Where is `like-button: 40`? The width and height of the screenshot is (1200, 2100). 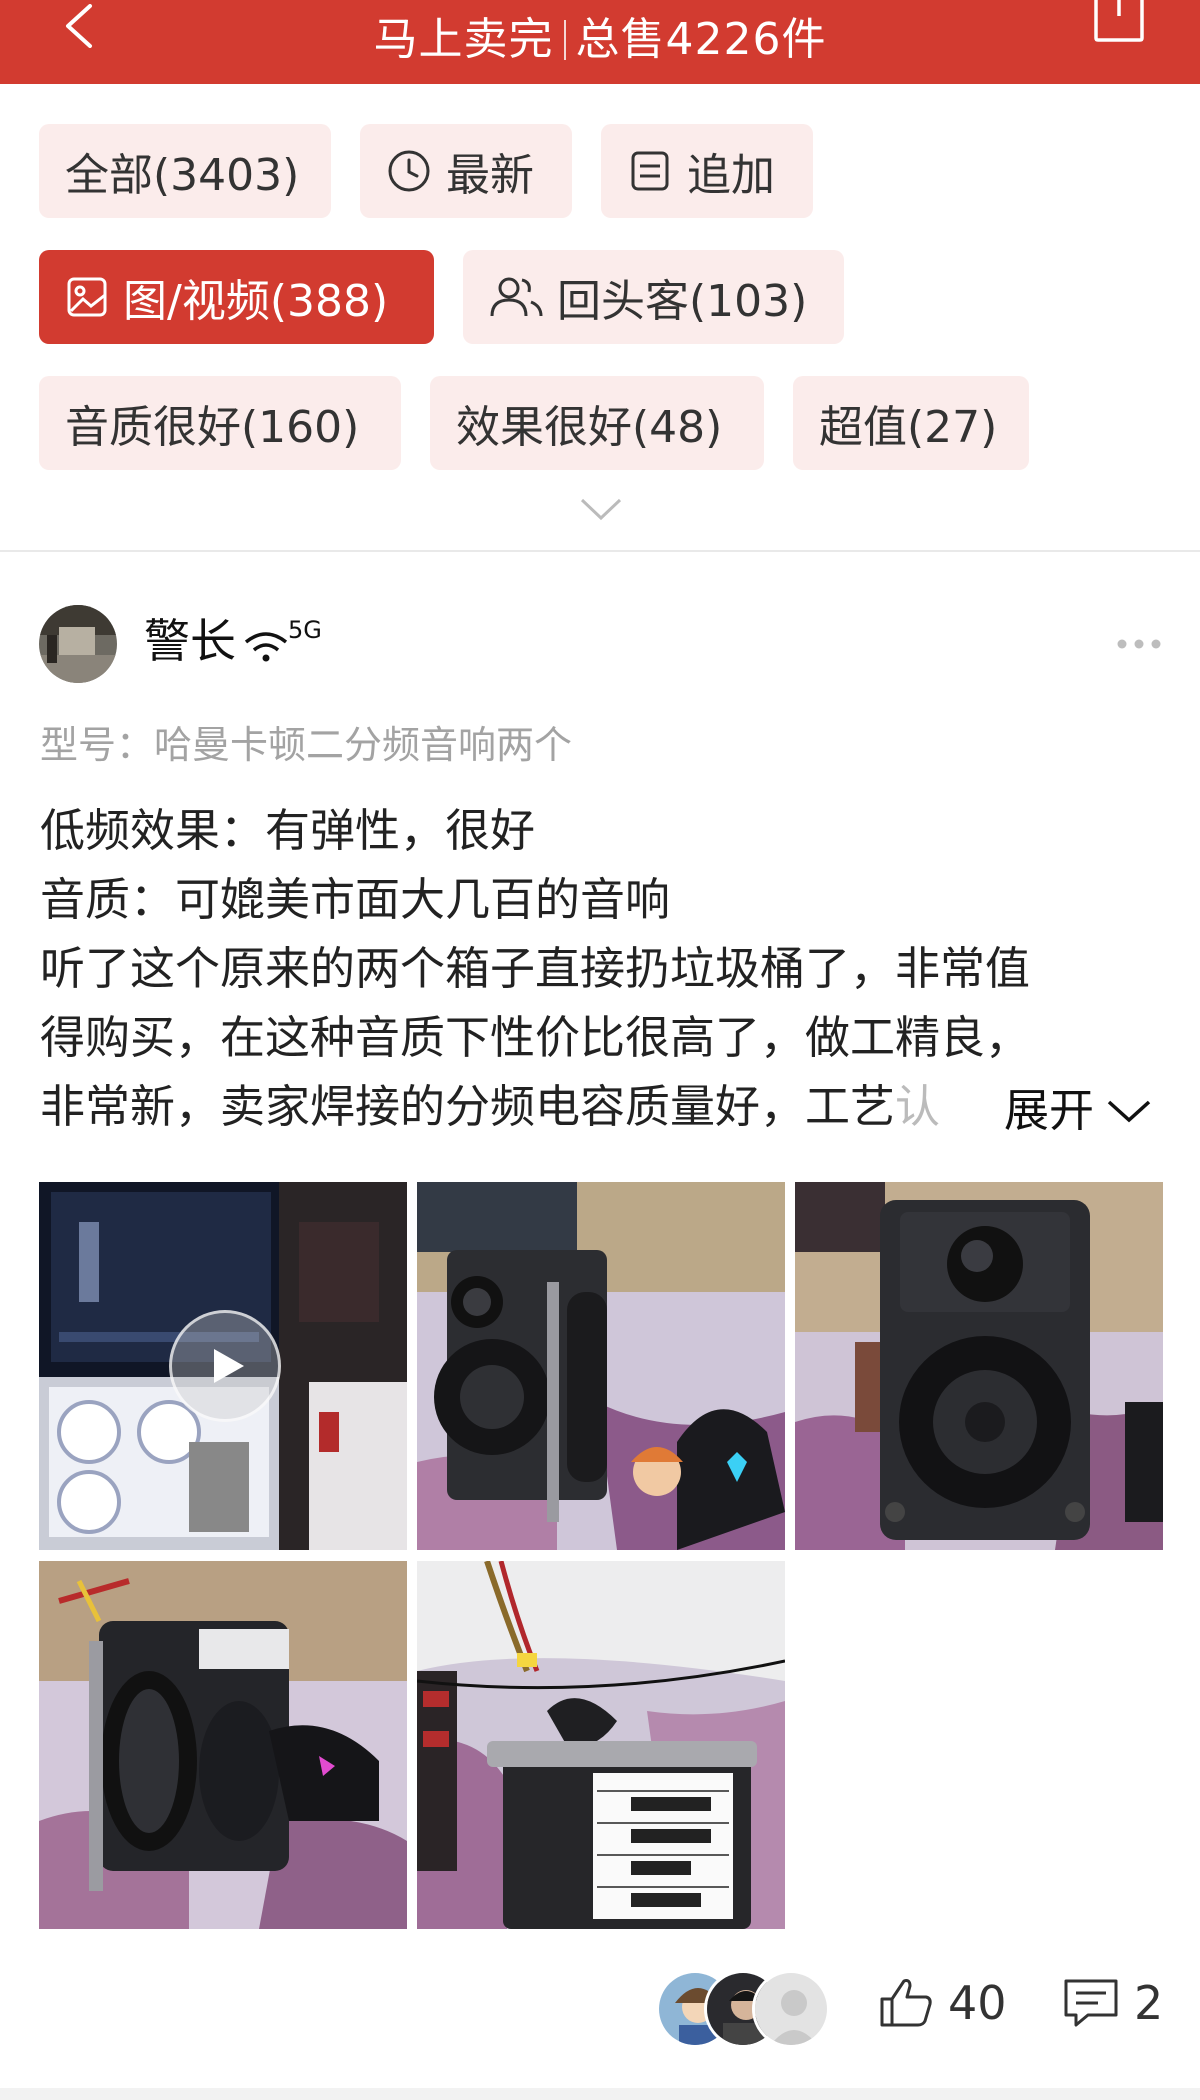 like-button: 40 is located at coordinates (942, 2003).